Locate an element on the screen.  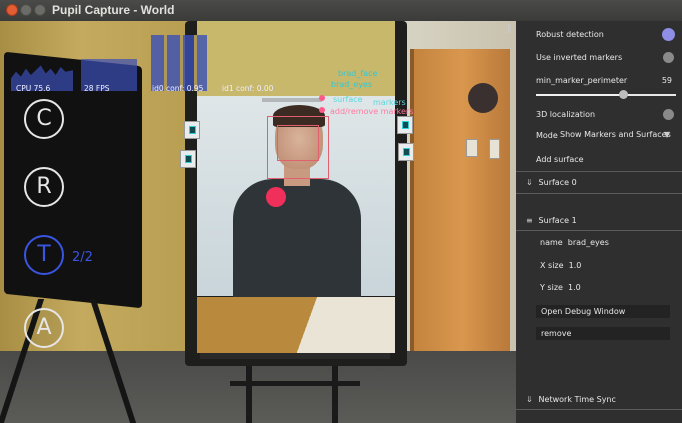
network-time-sync-header: ⇓ Network Time Sync is located at coordinates (571, 399).